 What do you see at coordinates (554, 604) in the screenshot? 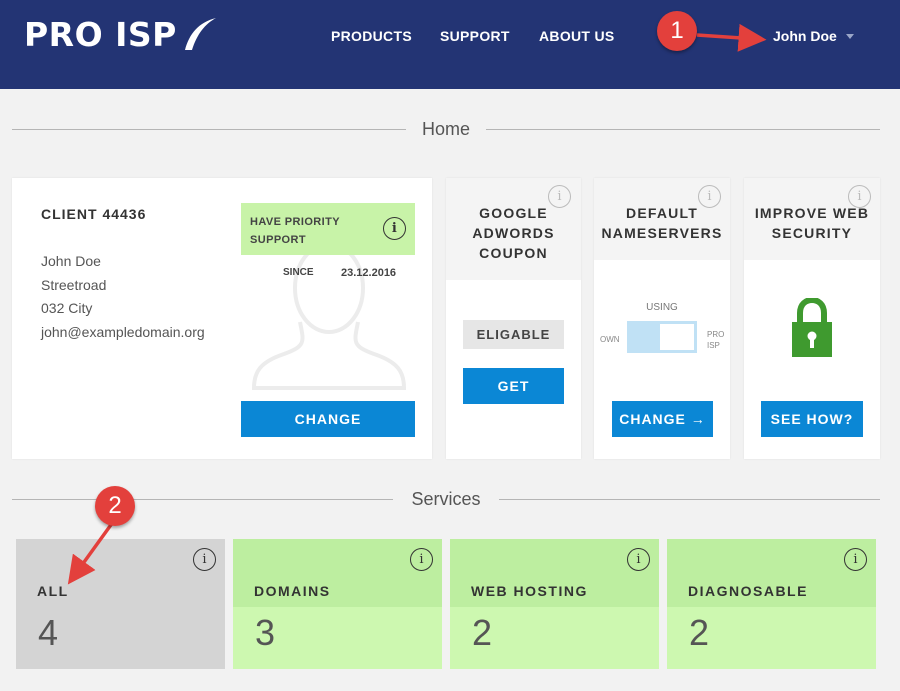
I see `service-tile-web-hosting: i WEB HOSTING 2` at bounding box center [554, 604].